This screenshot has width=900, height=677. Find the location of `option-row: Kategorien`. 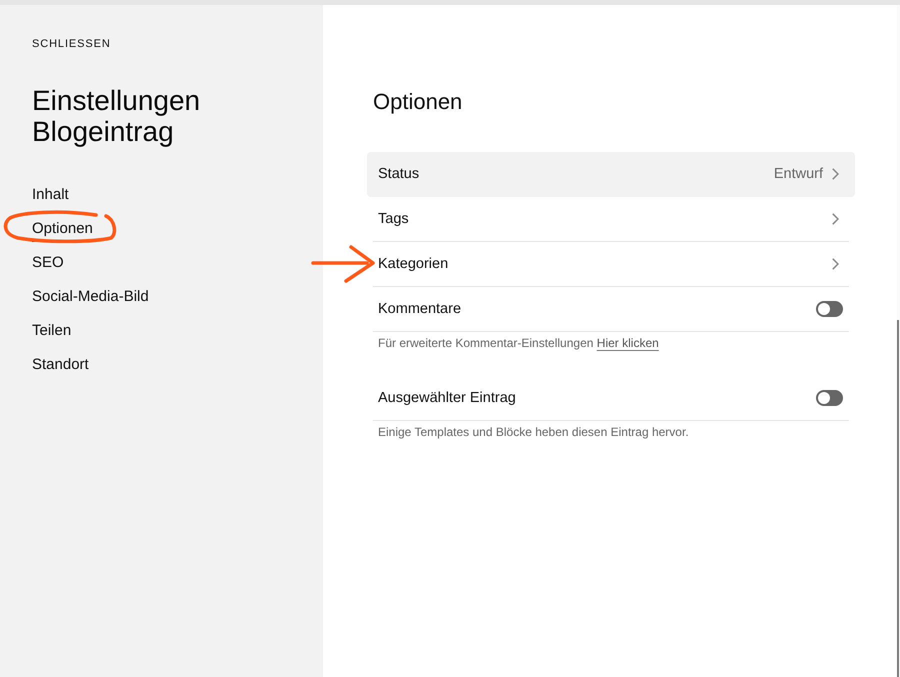

option-row: Kategorien is located at coordinates (611, 264).